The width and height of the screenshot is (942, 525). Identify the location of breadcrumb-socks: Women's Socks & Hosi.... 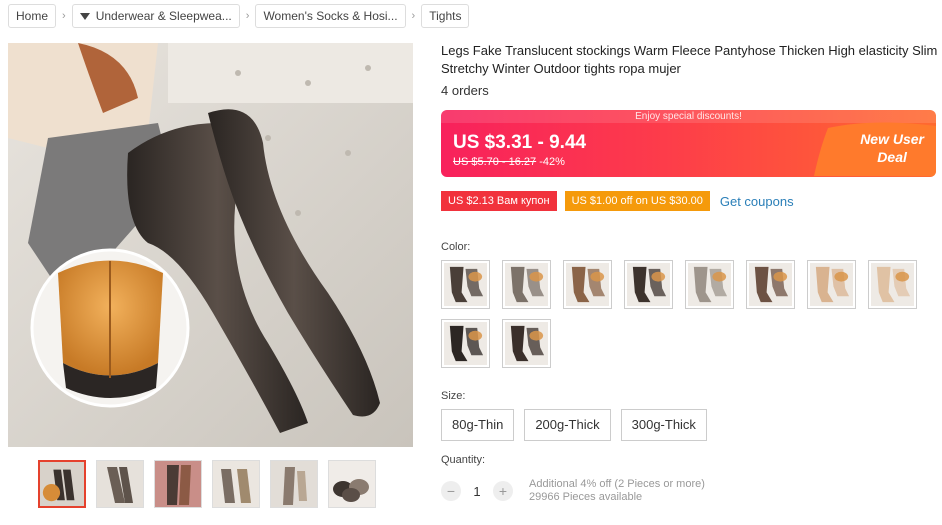
(330, 16).